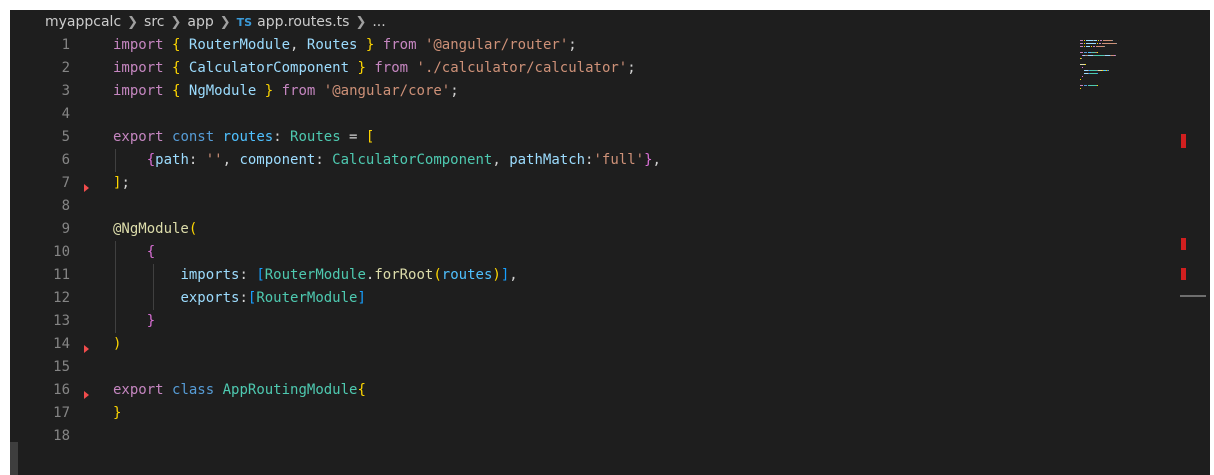  Describe the element at coordinates (200, 22) in the screenshot. I see `breadcrumb-item-app: app` at that location.